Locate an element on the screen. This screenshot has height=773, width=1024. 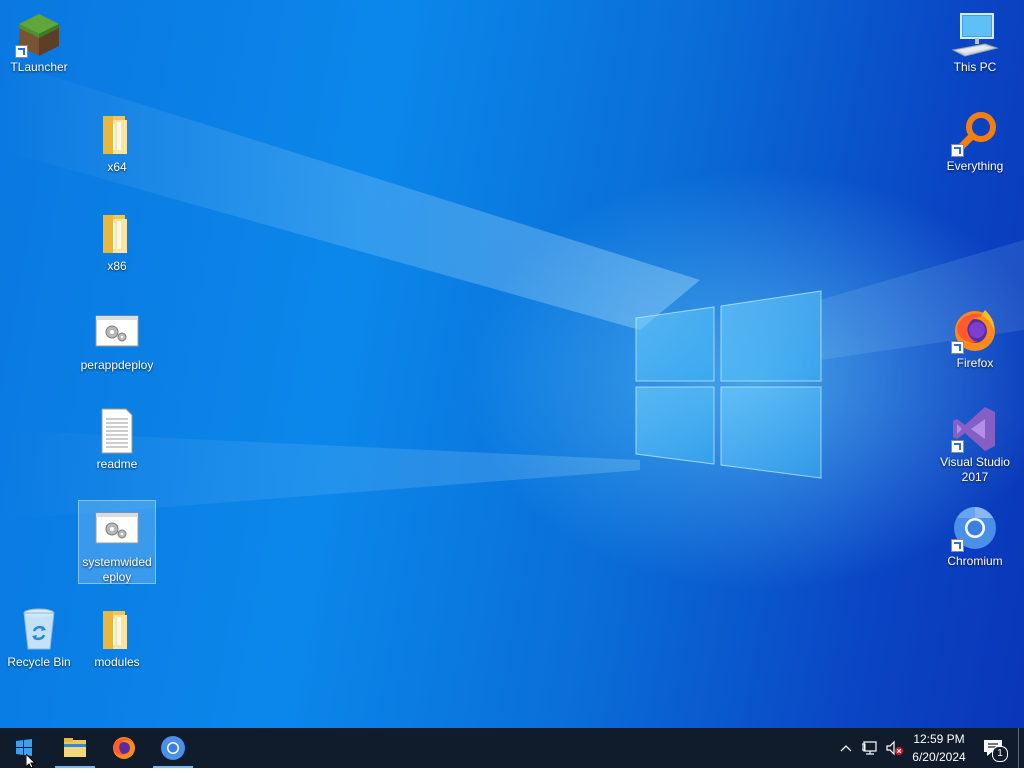
desktop-icon-label: Chromium is located at coordinates (975, 561).